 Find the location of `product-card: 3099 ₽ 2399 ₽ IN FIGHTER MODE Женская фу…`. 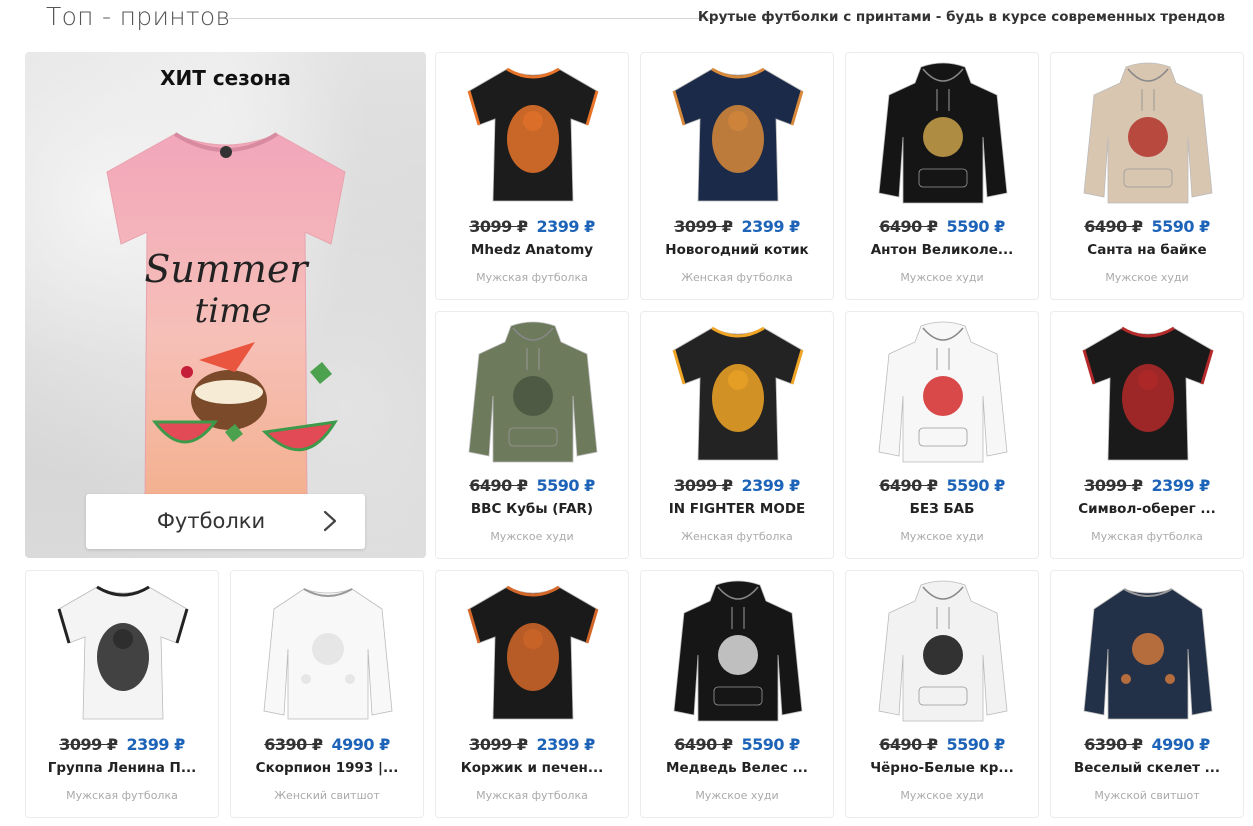

product-card: 3099 ₽ 2399 ₽ IN FIGHTER MODE Женская фу… is located at coordinates (737, 435).